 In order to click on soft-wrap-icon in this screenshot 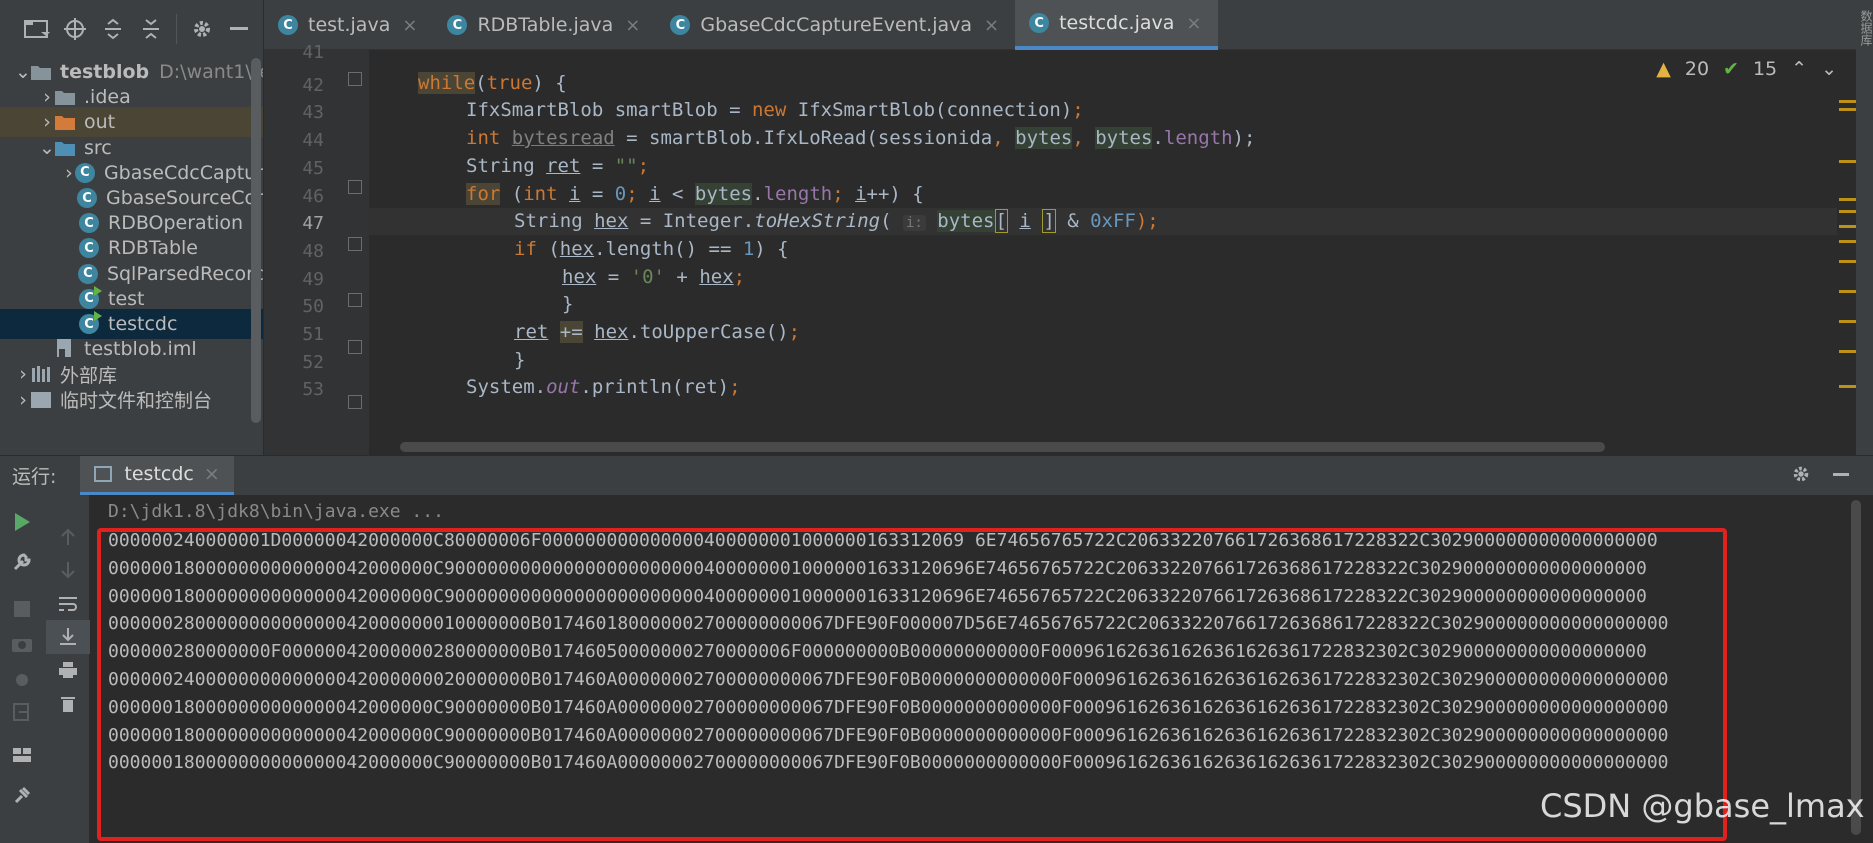, I will do `click(68, 604)`.